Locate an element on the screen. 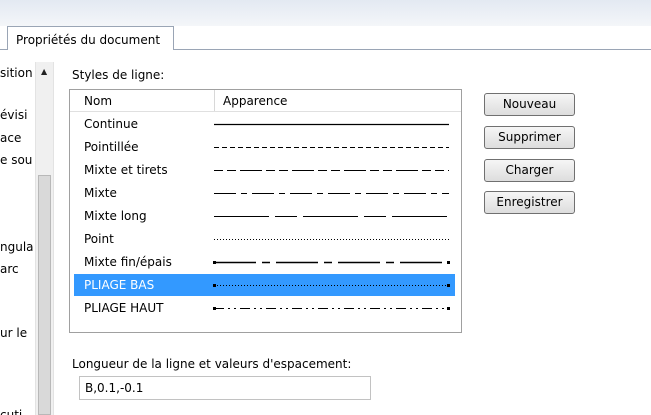 The width and height of the screenshot is (651, 415). new-button: Nouveau is located at coordinates (529, 104).